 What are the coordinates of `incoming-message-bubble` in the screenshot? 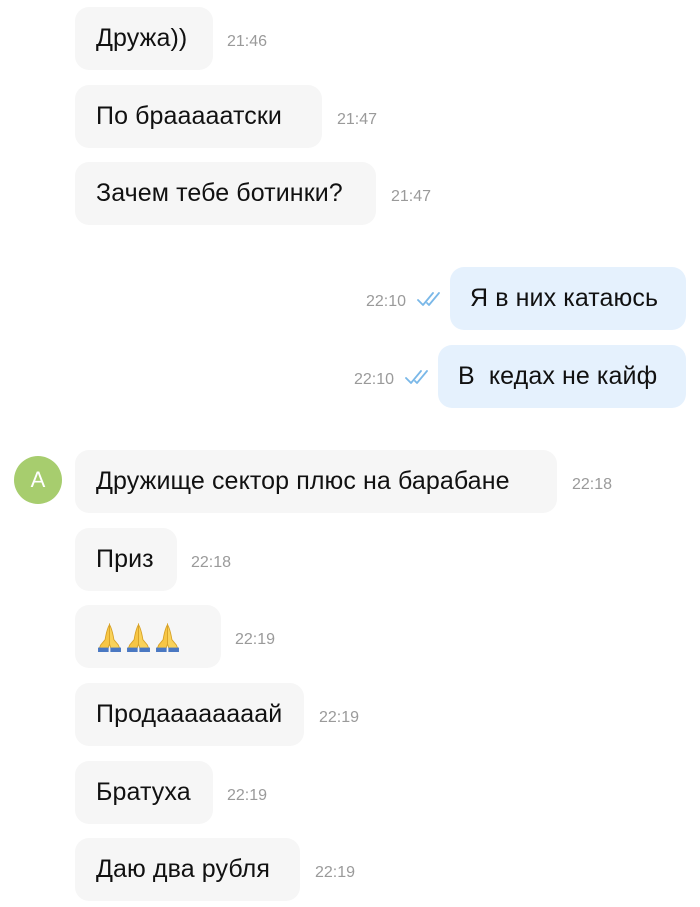 It's located at (148, 636).